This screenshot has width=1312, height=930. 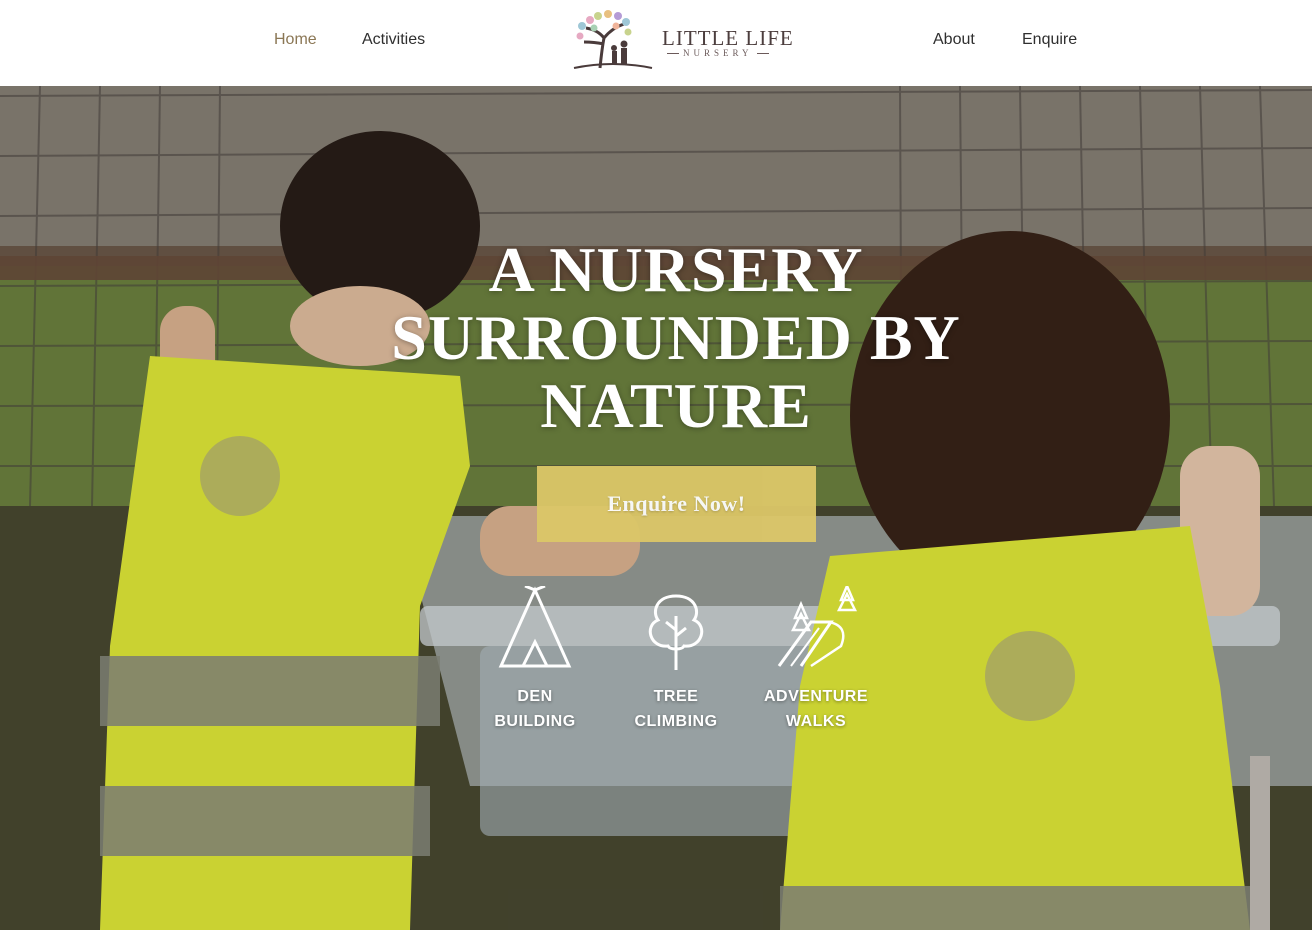 What do you see at coordinates (535, 709) in the screenshot?
I see `feature-label: DEN BUILDING` at bounding box center [535, 709].